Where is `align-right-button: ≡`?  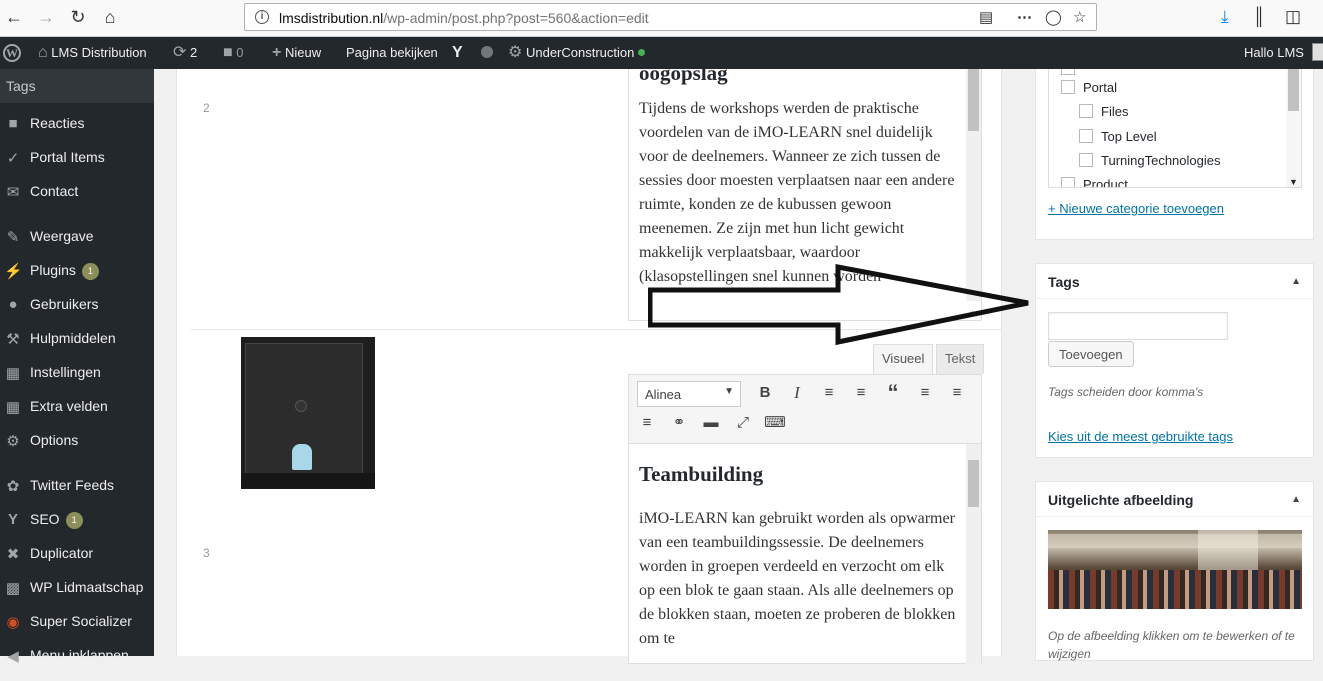
align-right-button: ≡ is located at coordinates (647, 423).